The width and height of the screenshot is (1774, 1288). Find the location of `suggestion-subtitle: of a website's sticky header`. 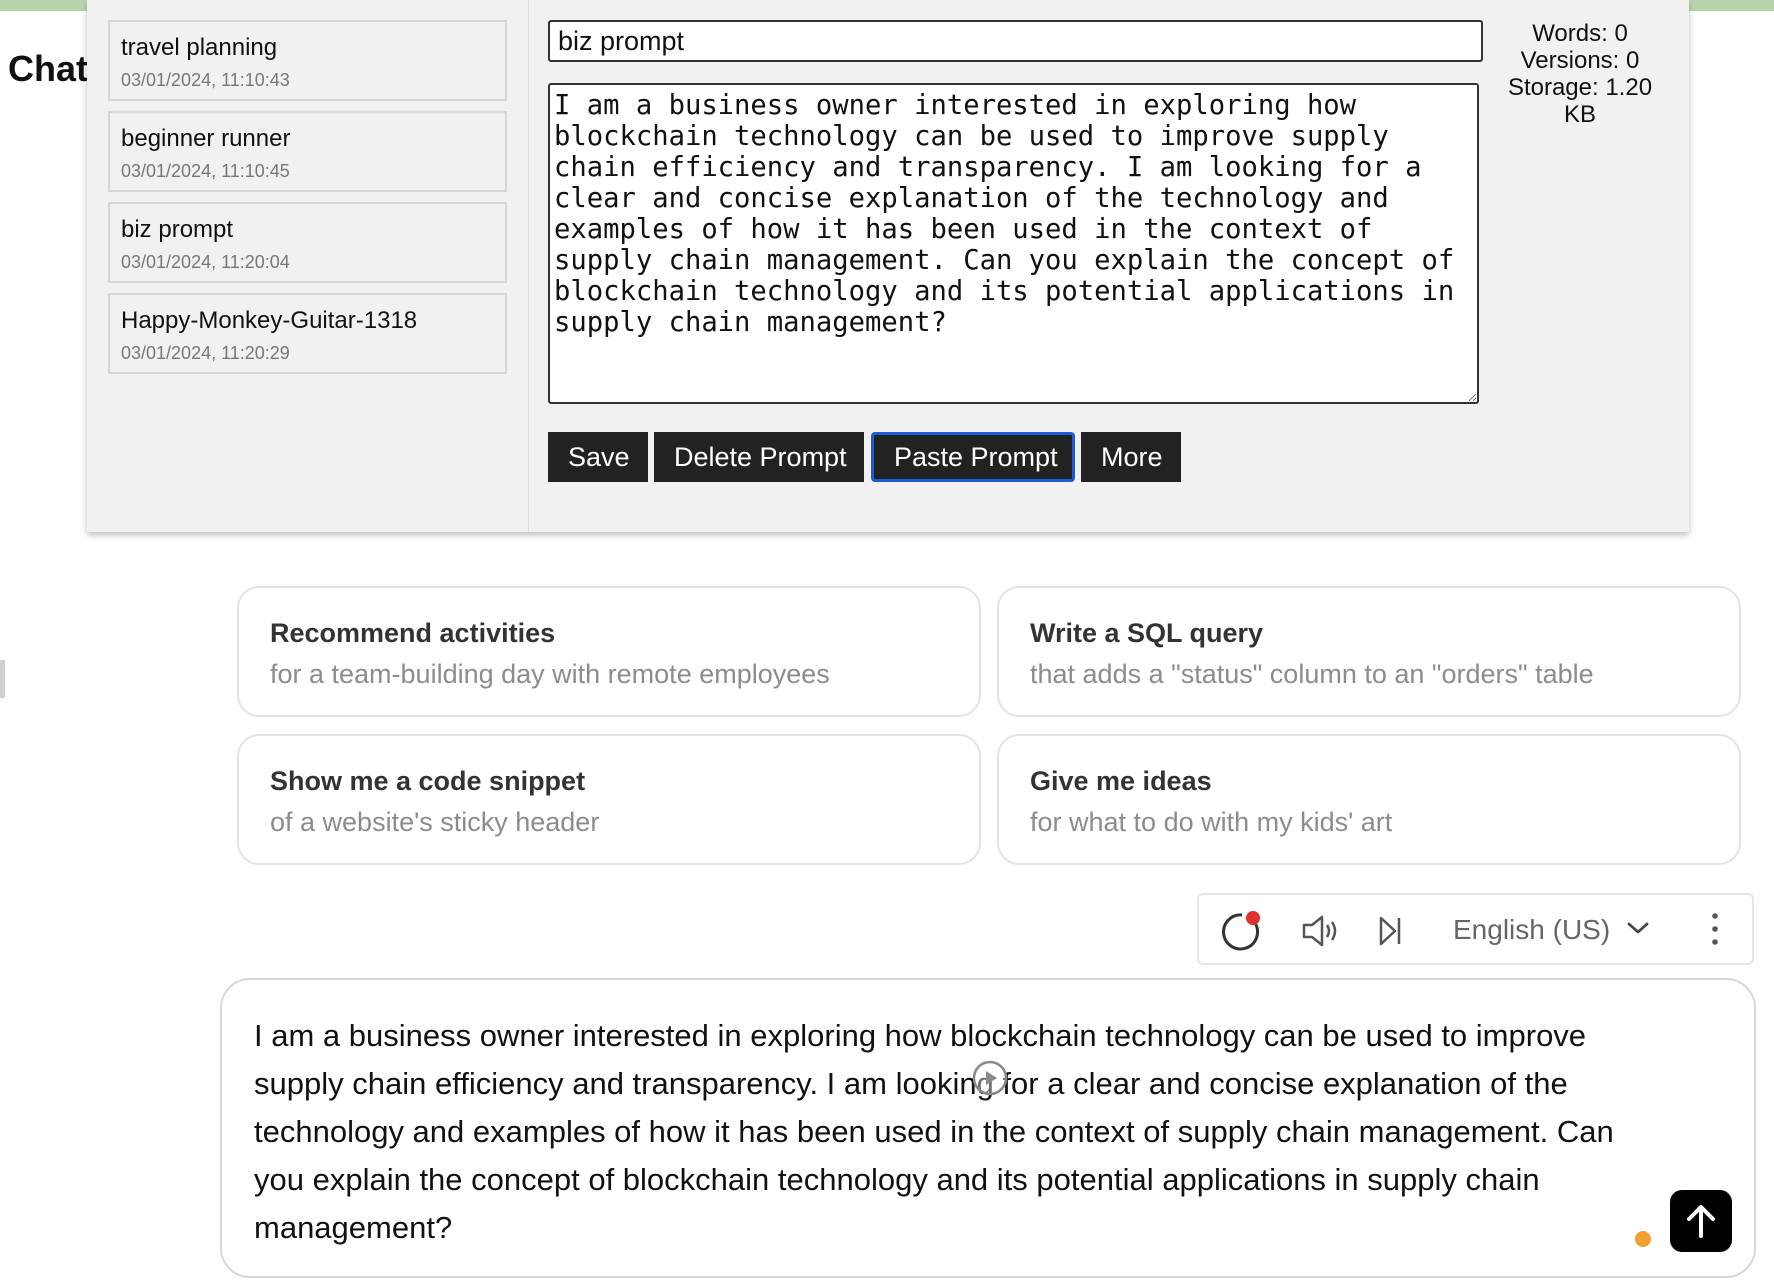

suggestion-subtitle: of a website's sticky header is located at coordinates (435, 822).